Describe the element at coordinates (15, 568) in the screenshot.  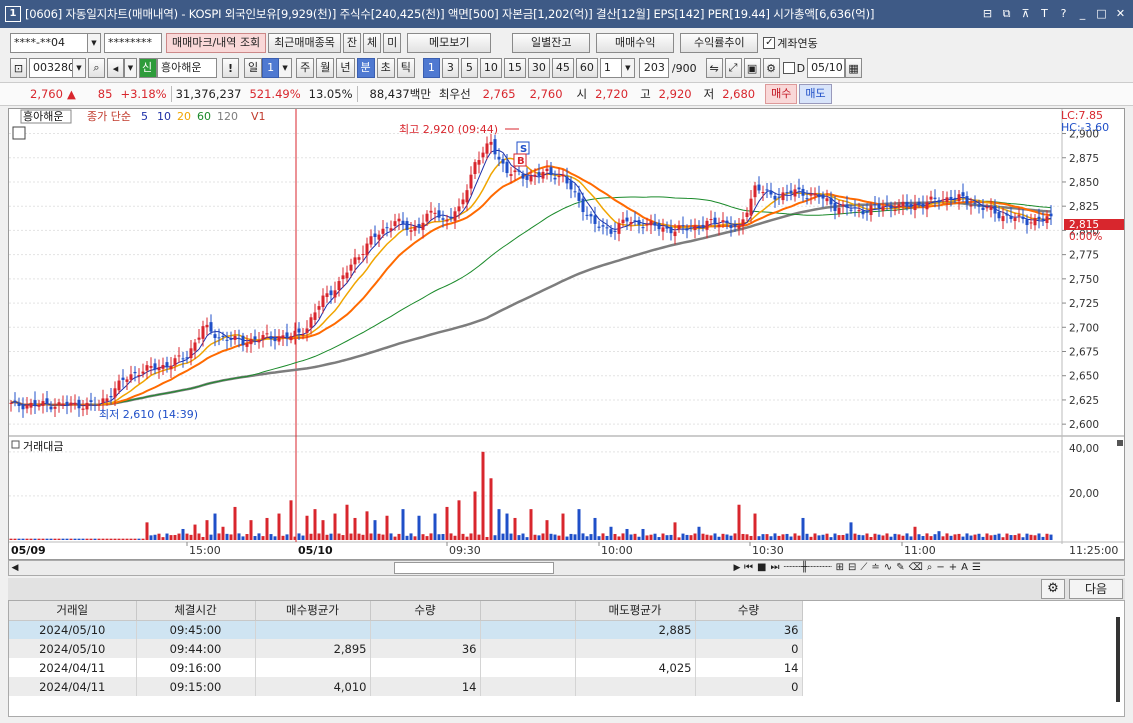
I see `scroll-left-icon: ◀` at that location.